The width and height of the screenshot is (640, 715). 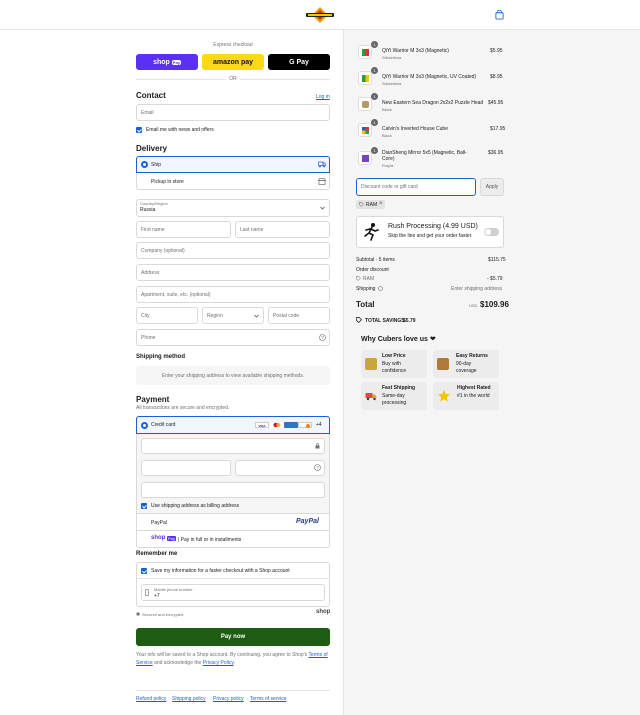 I want to click on payment-heading: Payment, so click(x=153, y=399).